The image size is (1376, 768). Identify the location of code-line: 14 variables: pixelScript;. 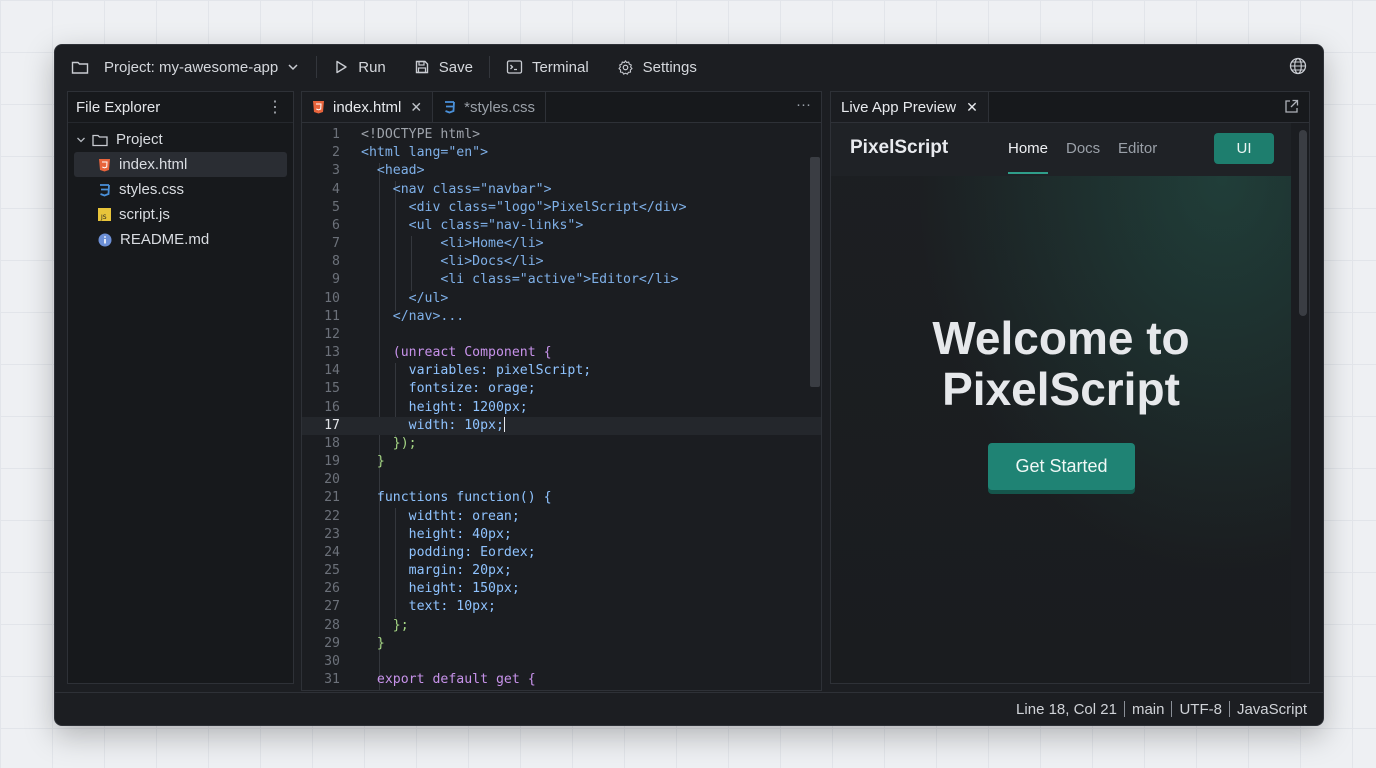
(458, 371).